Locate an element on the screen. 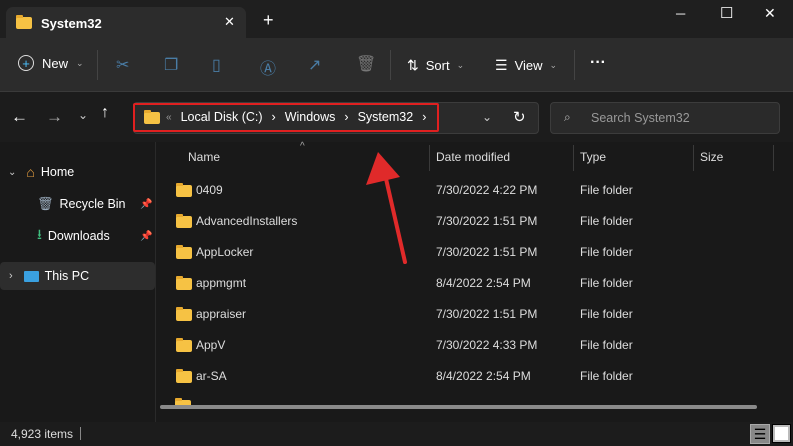 This screenshot has height=446, width=793. download-icon: ⭳ is located at coordinates (39, 234).